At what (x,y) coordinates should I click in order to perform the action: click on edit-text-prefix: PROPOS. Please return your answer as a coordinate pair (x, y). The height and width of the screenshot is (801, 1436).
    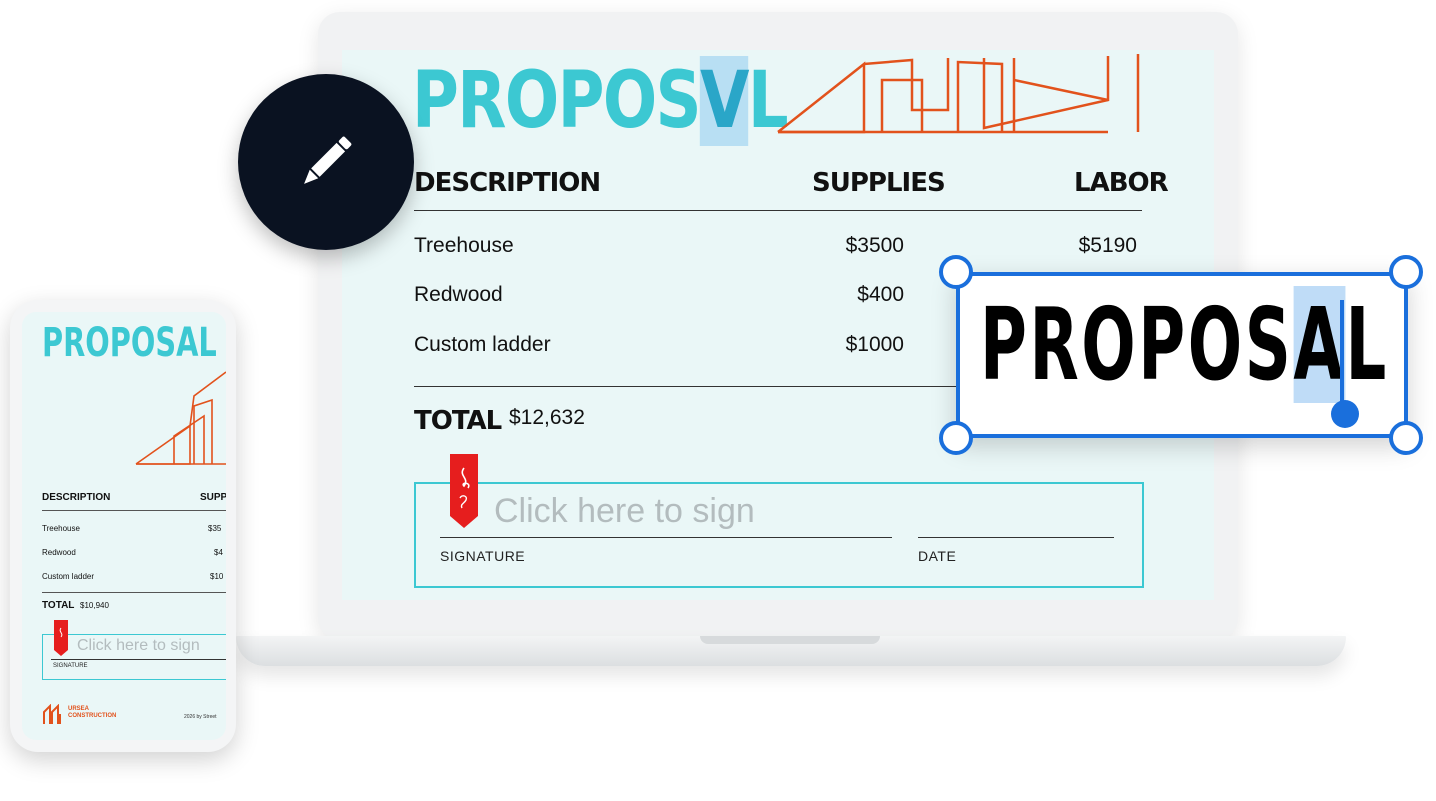
    Looking at the image, I should click on (1137, 344).